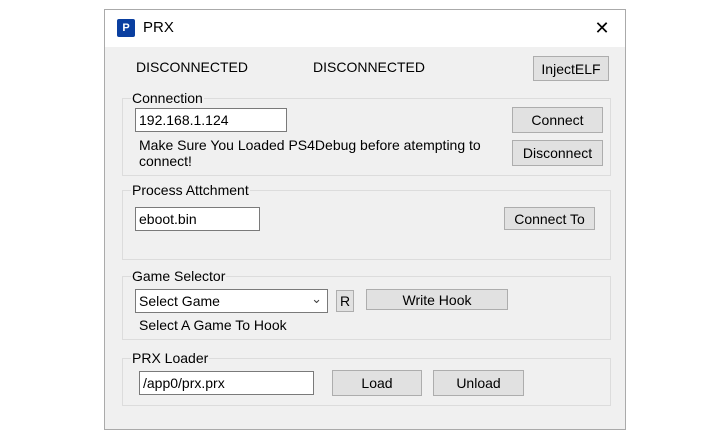  I want to click on connect-button: Connect, so click(557, 120).